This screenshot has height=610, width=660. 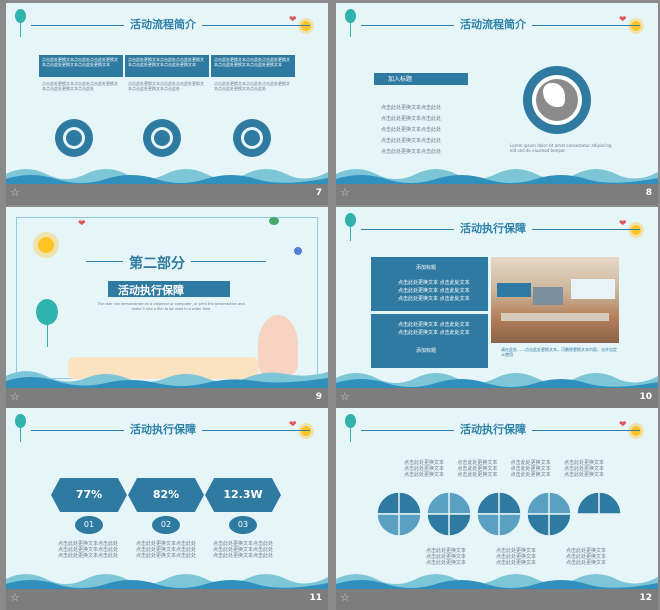 I want to click on classroom-photo, so click(x=555, y=300).